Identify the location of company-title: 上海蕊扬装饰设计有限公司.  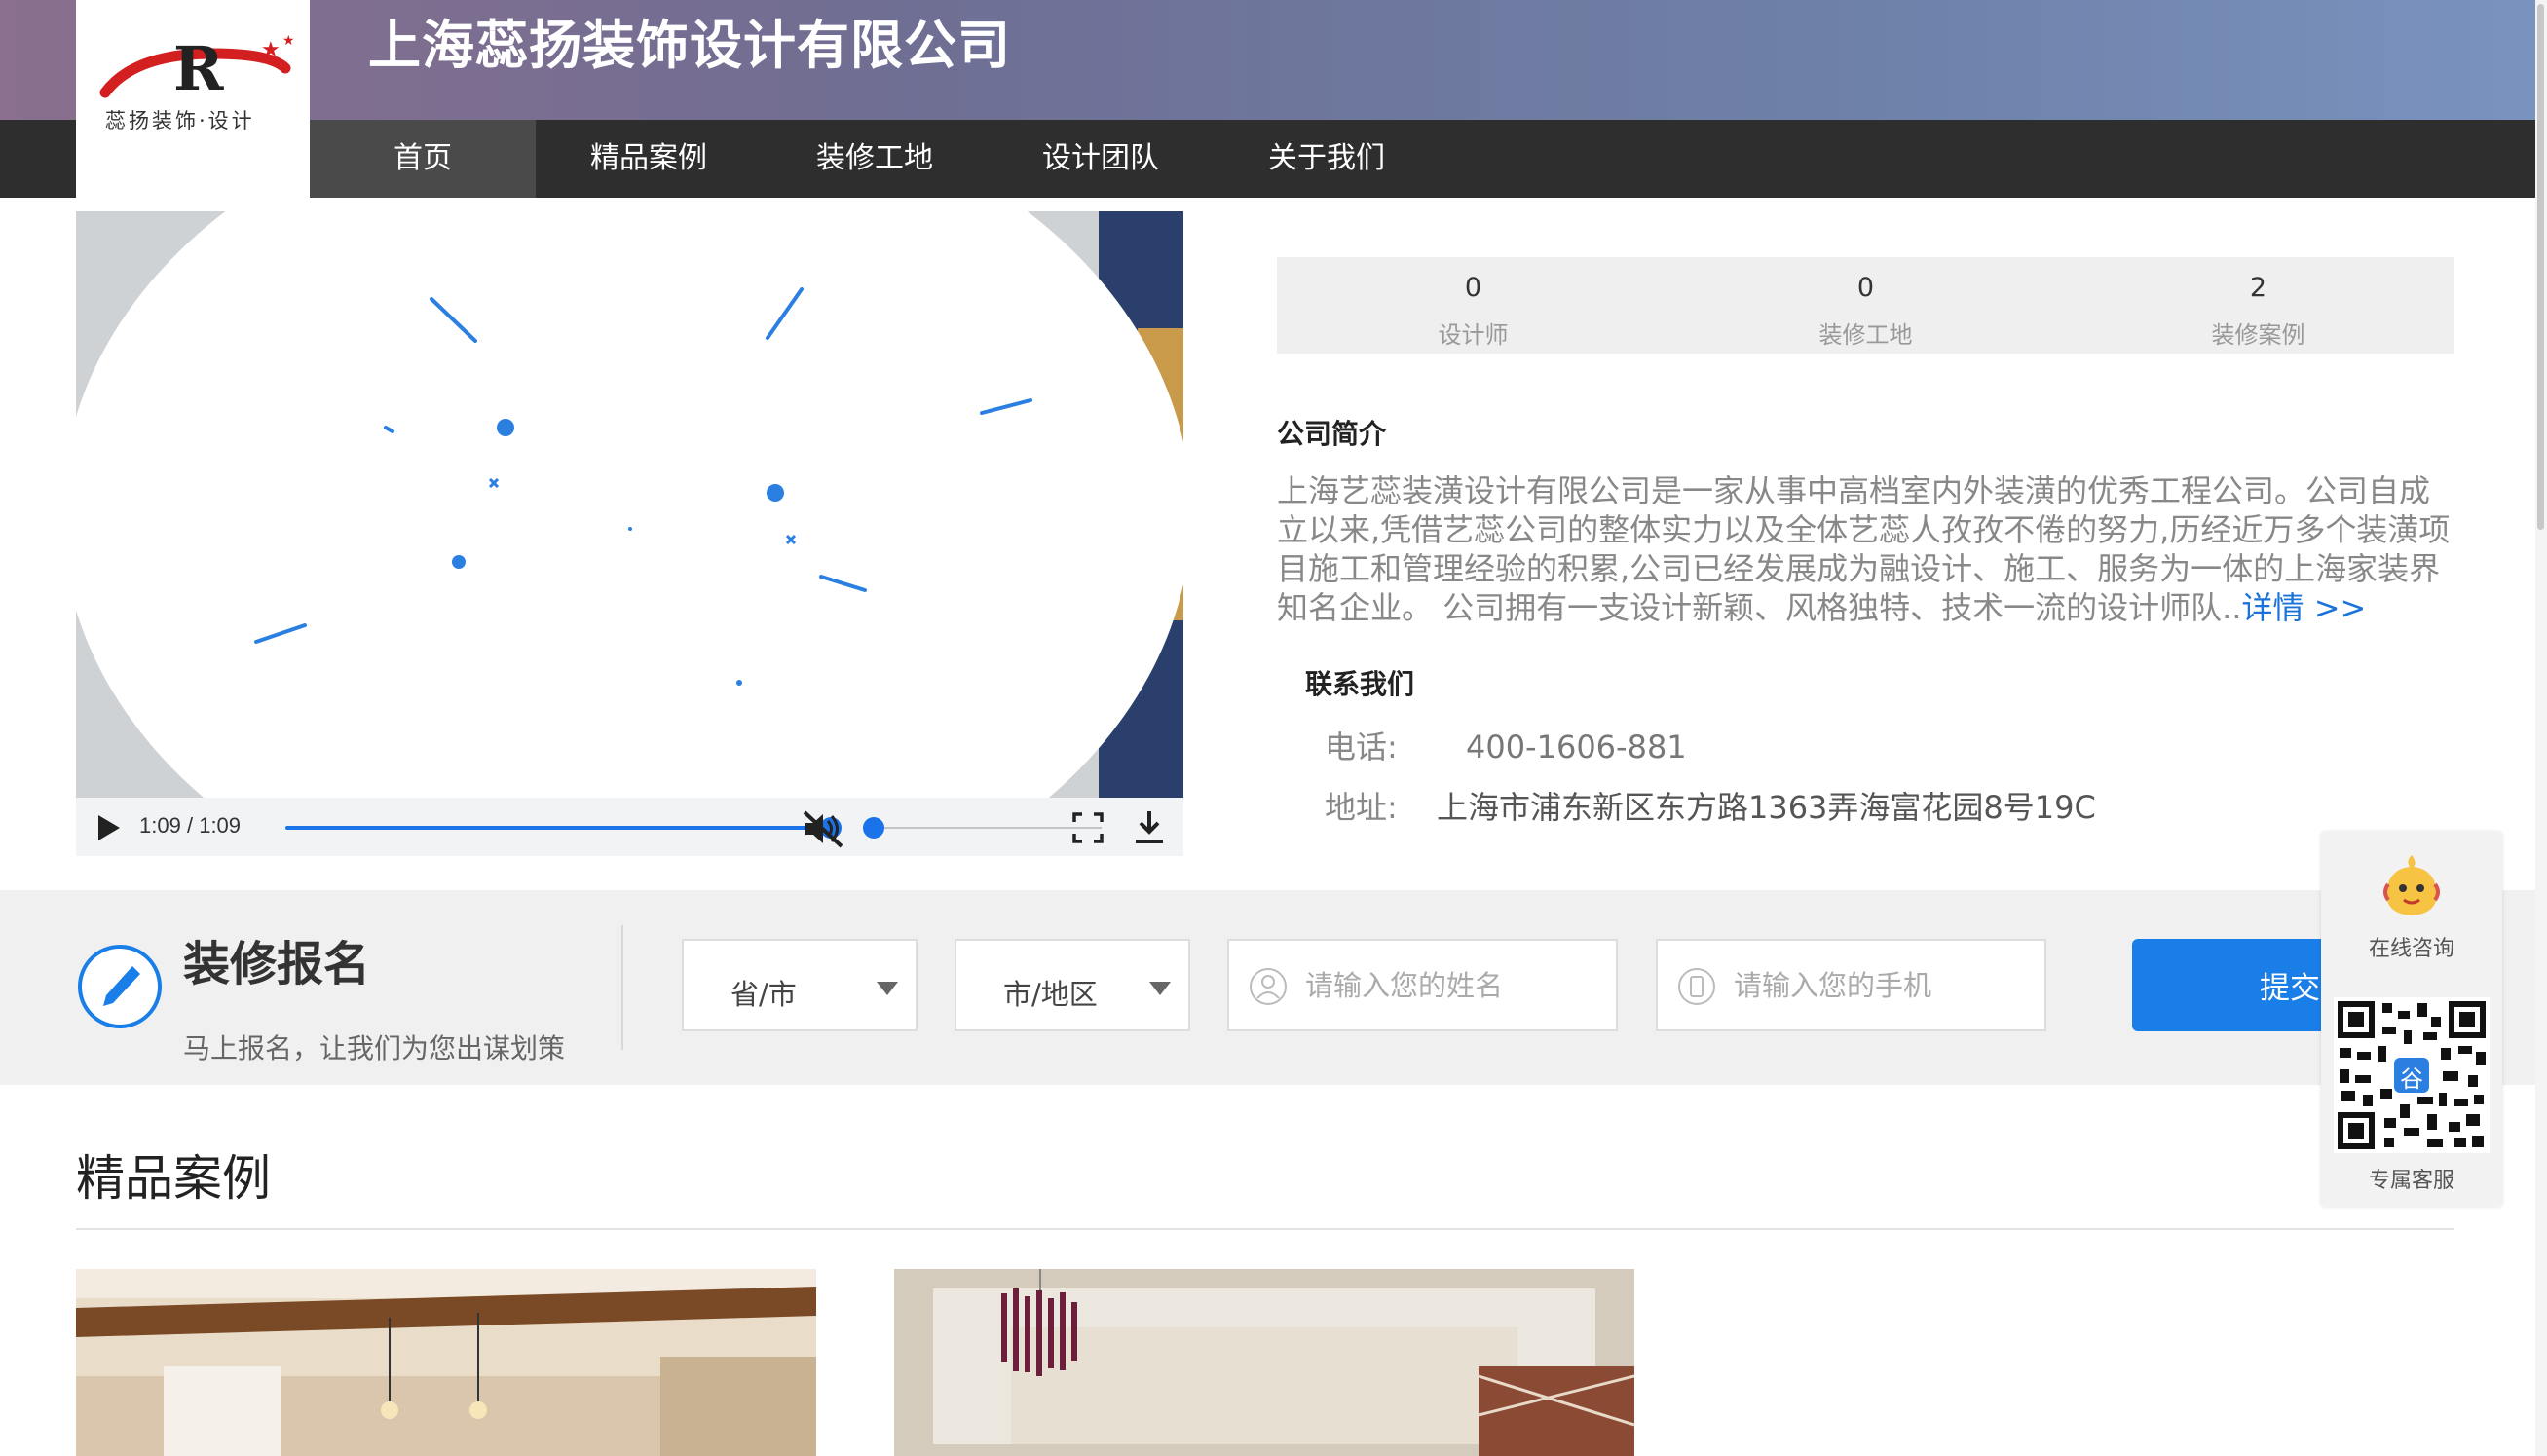
(690, 45).